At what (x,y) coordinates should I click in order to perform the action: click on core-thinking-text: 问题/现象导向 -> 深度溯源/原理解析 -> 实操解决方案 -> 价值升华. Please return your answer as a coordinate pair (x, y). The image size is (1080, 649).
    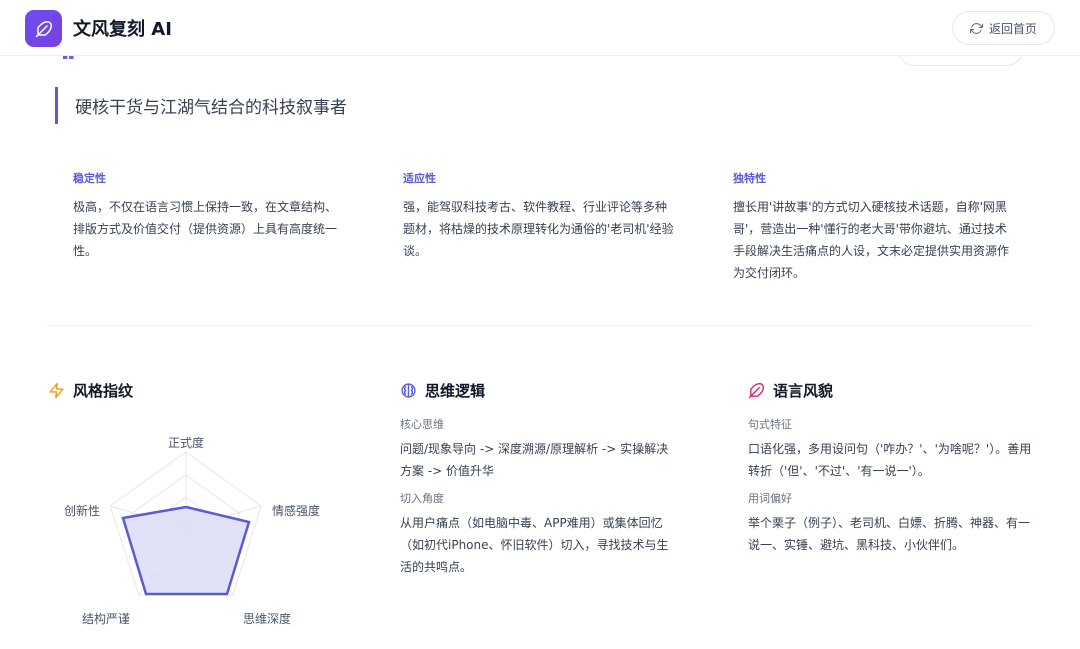
    Looking at the image, I should click on (534, 460).